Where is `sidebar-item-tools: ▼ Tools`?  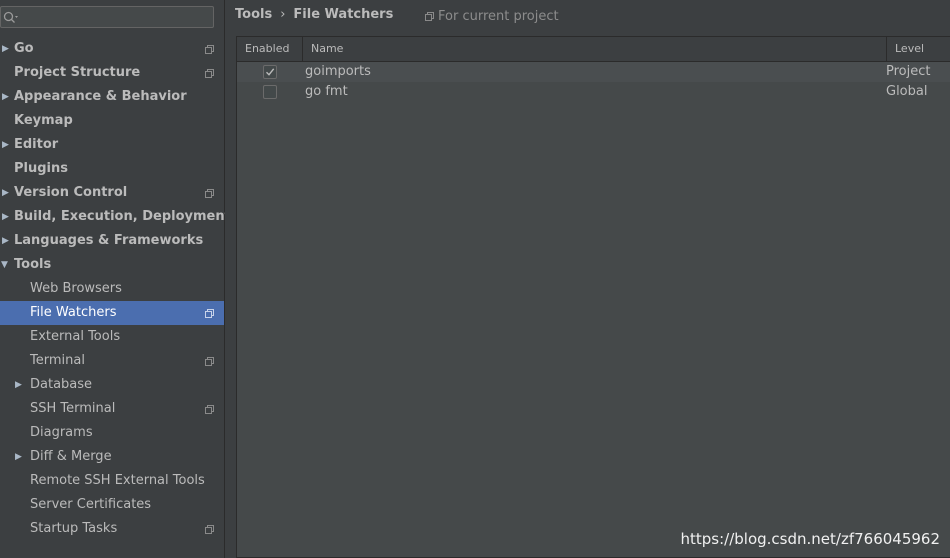
sidebar-item-tools: ▼ Tools is located at coordinates (112, 265).